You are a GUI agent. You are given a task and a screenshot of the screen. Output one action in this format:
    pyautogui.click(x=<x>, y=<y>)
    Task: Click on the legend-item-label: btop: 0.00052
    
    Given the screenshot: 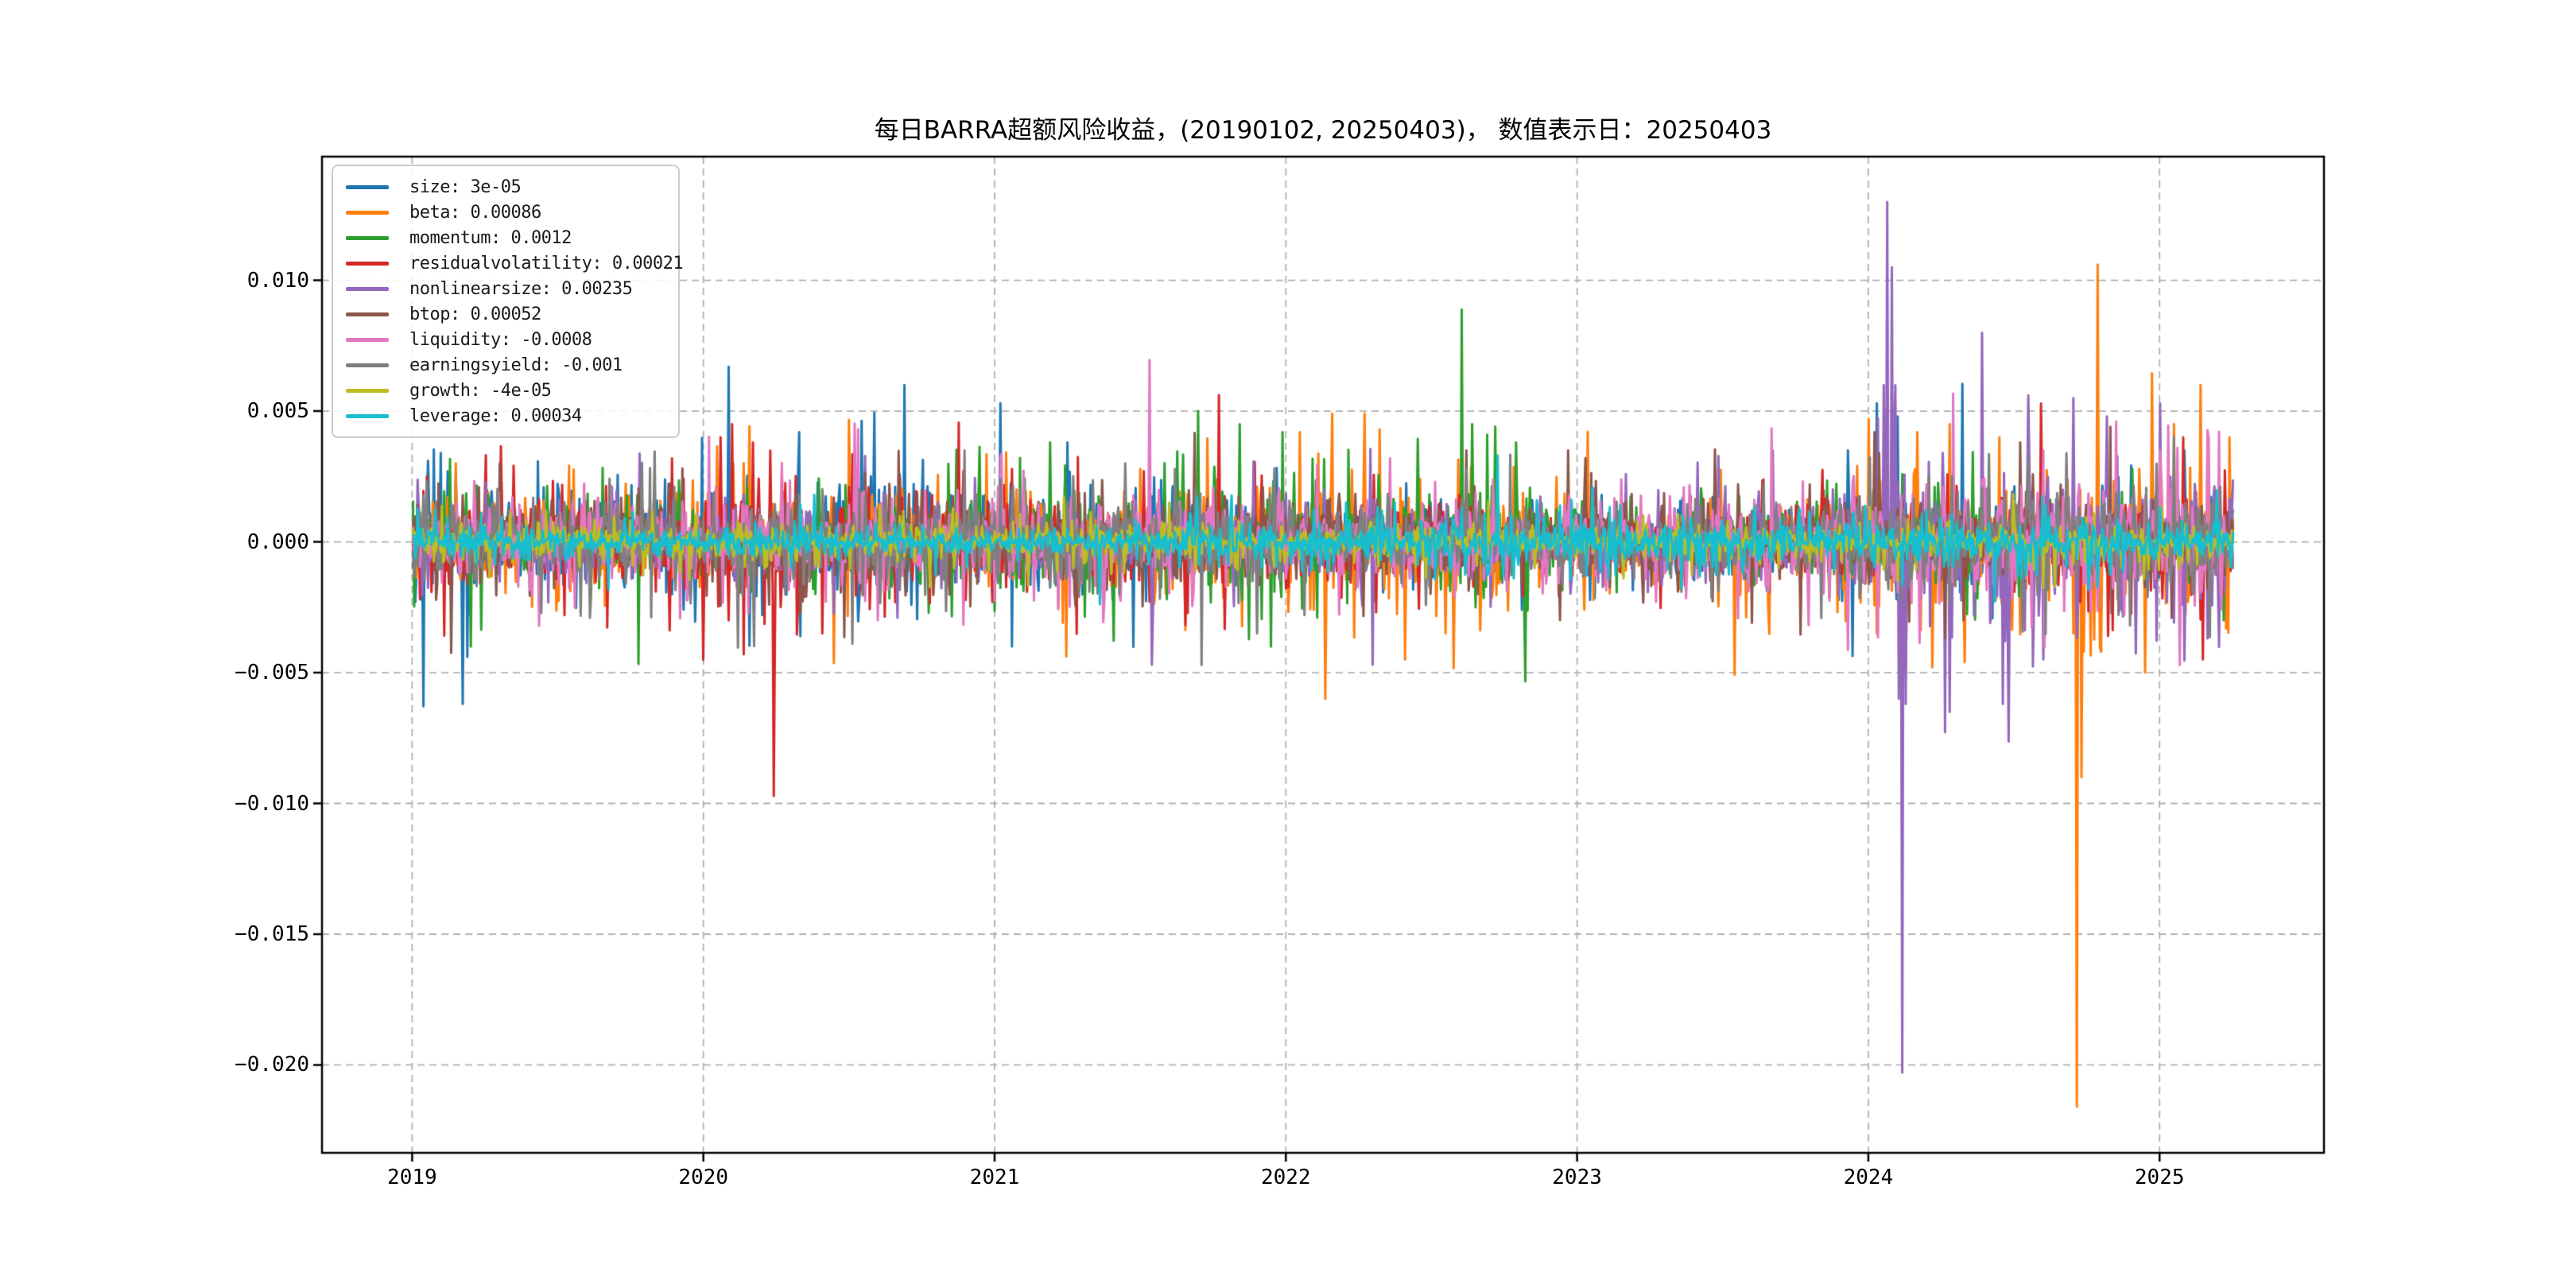 What is the action you would take?
    pyautogui.click(x=475, y=314)
    